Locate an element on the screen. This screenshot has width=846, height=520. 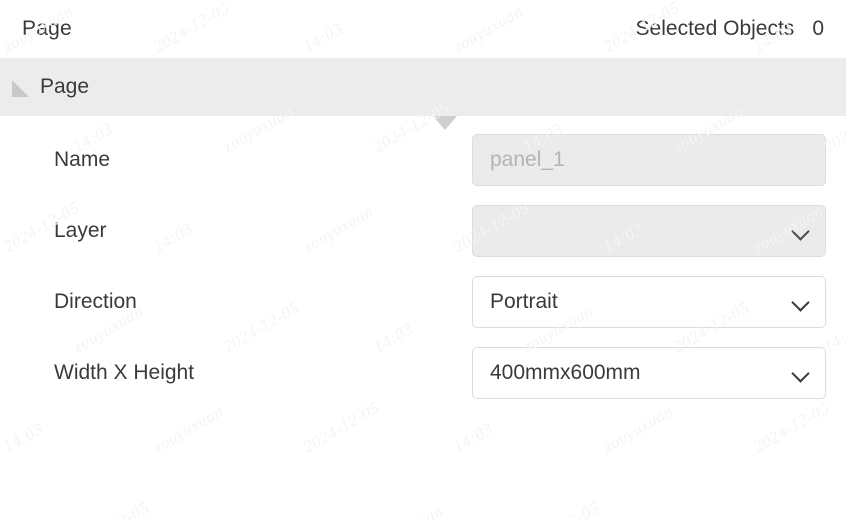
form-row: Name panel_1 is located at coordinates (423, 160).